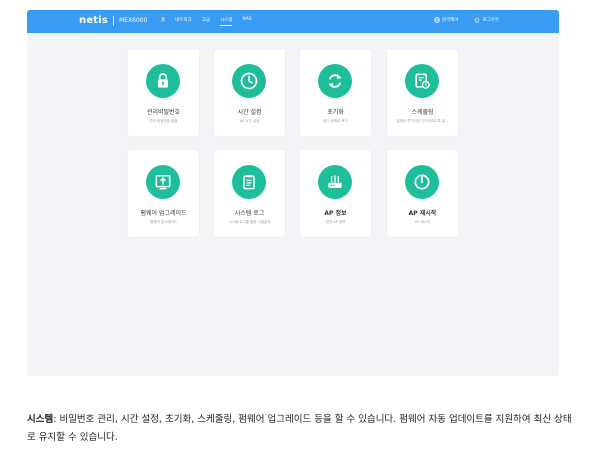 The height and width of the screenshot is (457, 600). I want to click on description-label: 시스템, so click(40, 419).